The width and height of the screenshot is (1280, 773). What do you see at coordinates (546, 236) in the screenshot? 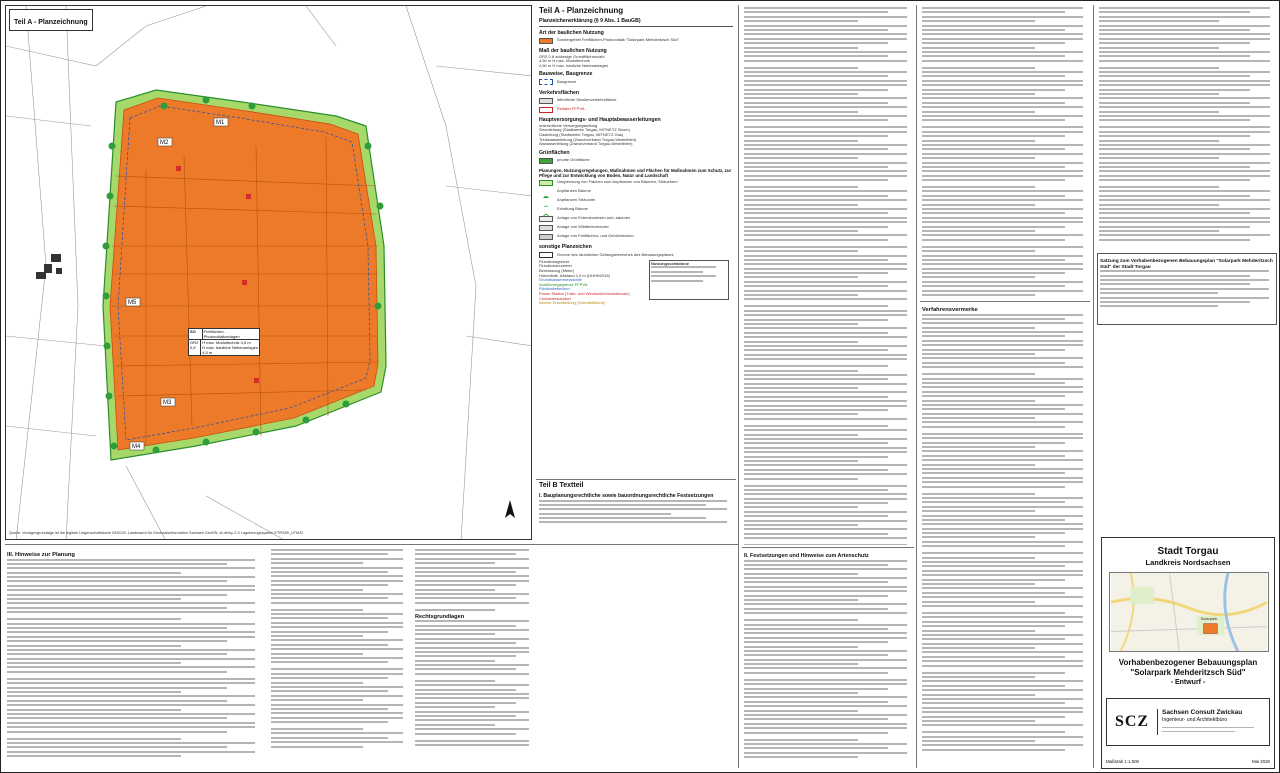
I see `swatch-hedge` at bounding box center [546, 236].